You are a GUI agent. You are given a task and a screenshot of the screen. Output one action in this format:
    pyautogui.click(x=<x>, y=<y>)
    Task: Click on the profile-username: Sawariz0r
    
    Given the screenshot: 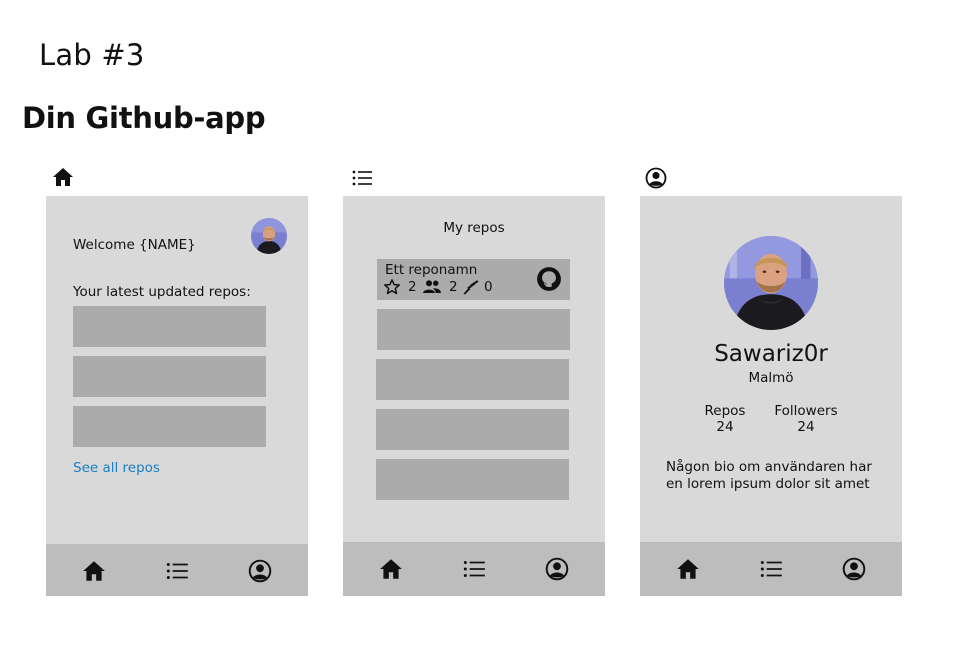 What is the action you would take?
    pyautogui.click(x=771, y=354)
    